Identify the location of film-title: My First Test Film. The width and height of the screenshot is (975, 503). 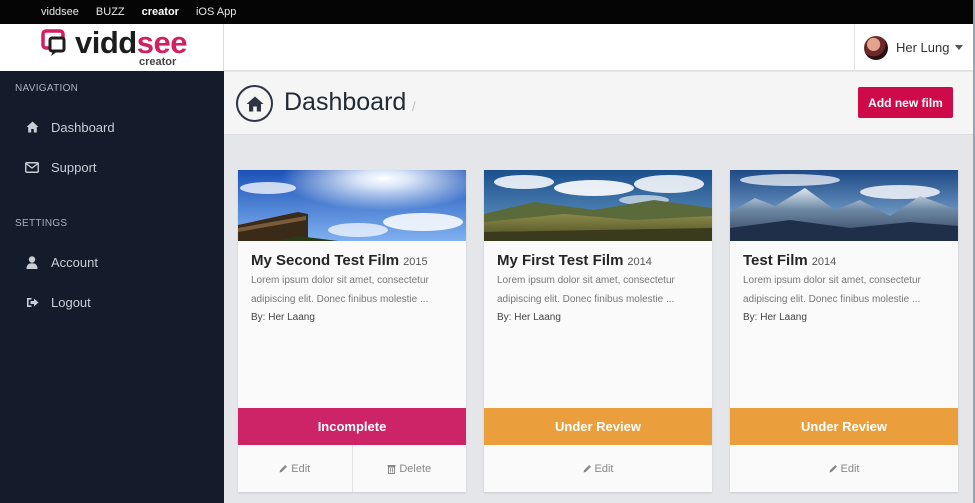
(560, 260).